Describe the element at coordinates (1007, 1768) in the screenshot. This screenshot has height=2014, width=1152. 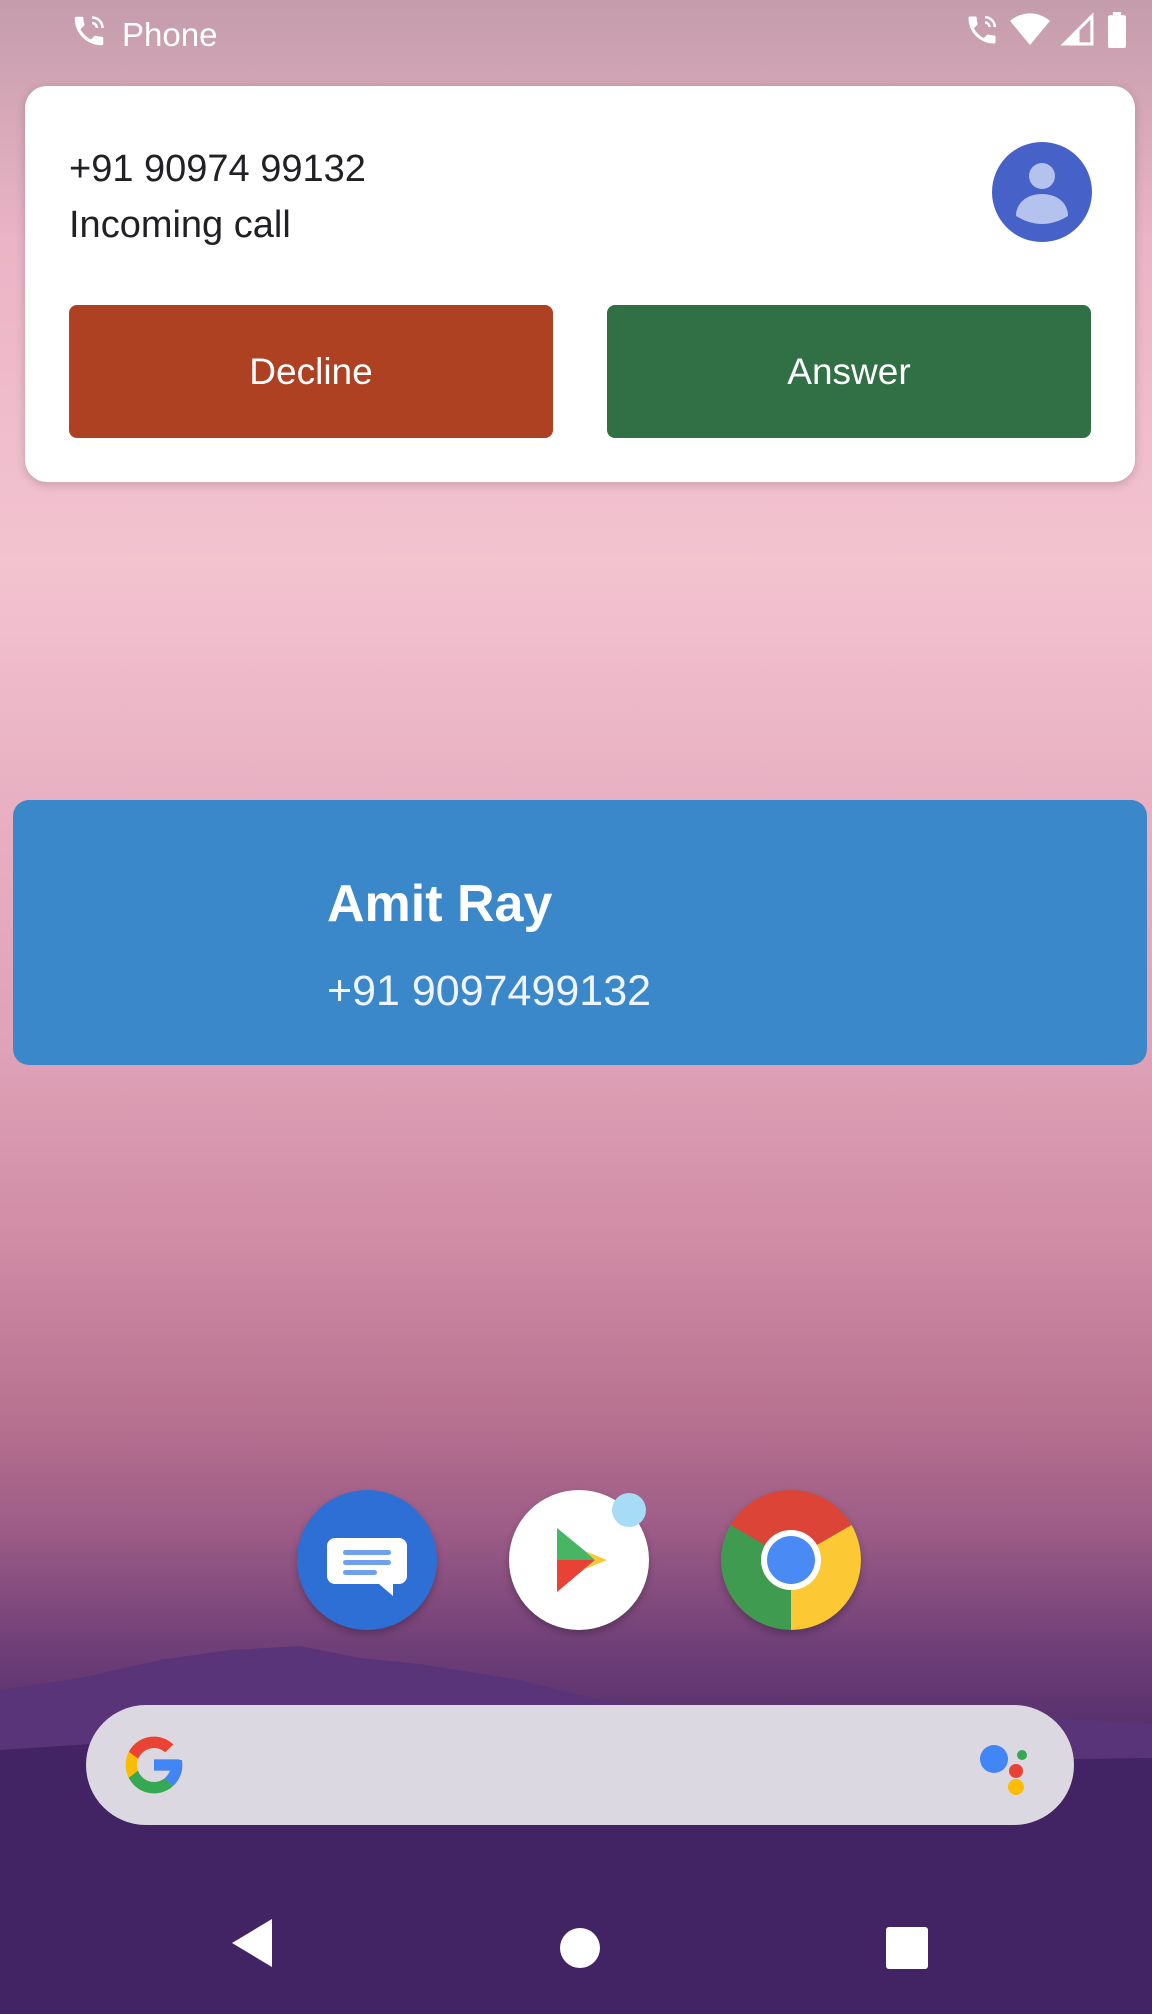
I see `assistant-icon` at that location.